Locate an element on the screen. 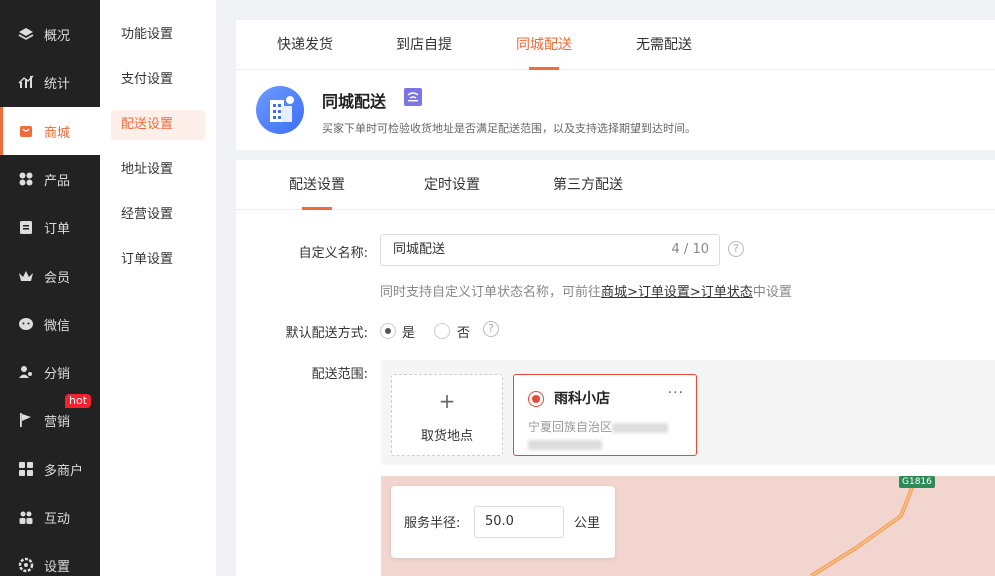 Image resolution: width=995 pixels, height=576 pixels. more-icon: ··· is located at coordinates (676, 393).